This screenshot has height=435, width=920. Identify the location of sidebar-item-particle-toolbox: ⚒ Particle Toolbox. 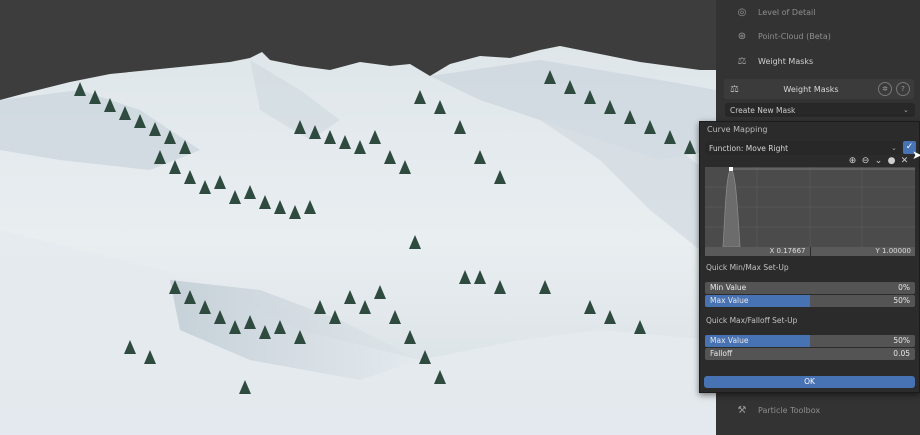
(818, 410).